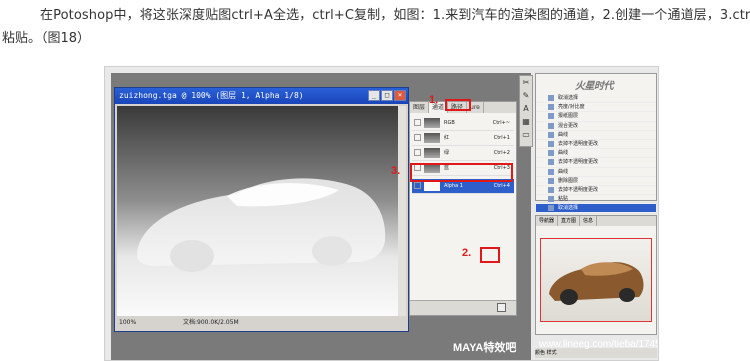 This screenshot has width=750, height=361. Describe the element at coordinates (596, 283) in the screenshot. I see `car-render-thumbnail` at that location.